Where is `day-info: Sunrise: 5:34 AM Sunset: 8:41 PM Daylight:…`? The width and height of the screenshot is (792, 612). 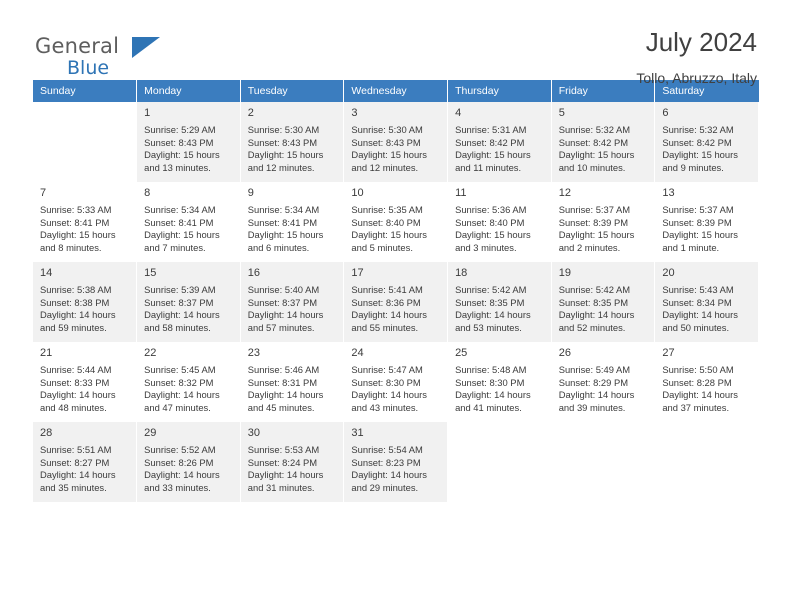 day-info: Sunrise: 5:34 AM Sunset: 8:41 PM Daylight:… is located at coordinates (293, 229).